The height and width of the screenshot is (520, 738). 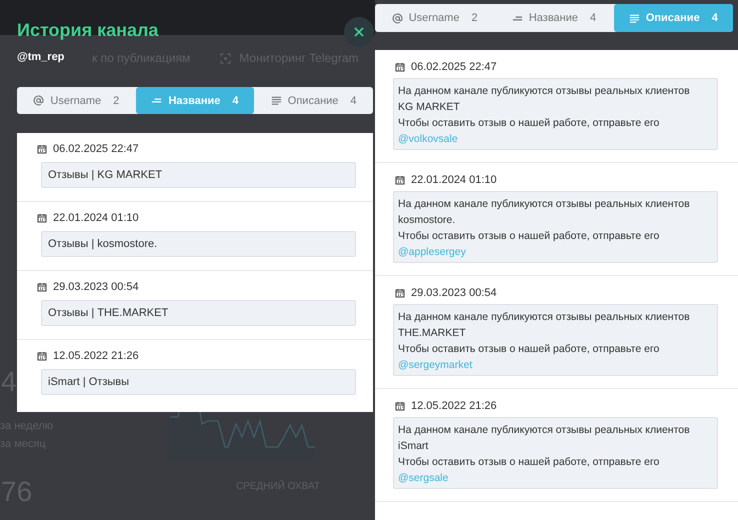 What do you see at coordinates (226, 58) in the screenshot?
I see `scan-icon` at bounding box center [226, 58].